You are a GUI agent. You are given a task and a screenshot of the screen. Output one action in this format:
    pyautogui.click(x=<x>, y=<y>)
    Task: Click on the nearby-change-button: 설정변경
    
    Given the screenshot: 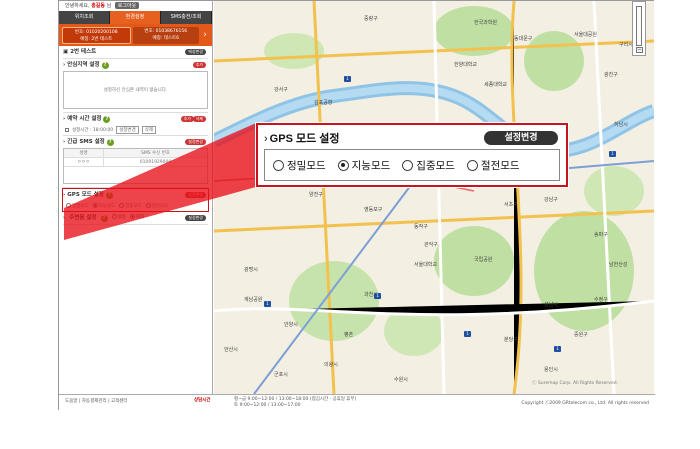 What is the action you would take?
    pyautogui.click(x=195, y=218)
    